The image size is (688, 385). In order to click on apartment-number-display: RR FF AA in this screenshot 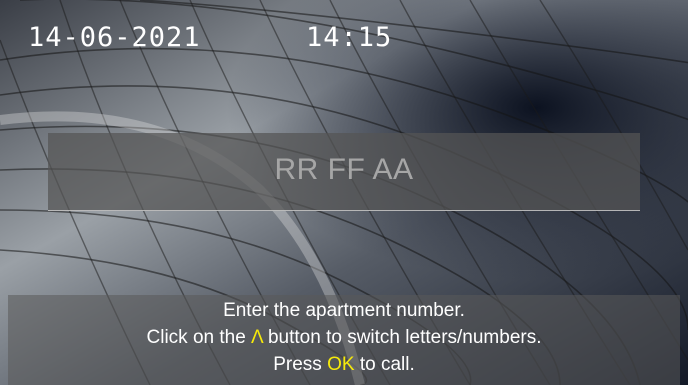, I will do `click(344, 169)`.